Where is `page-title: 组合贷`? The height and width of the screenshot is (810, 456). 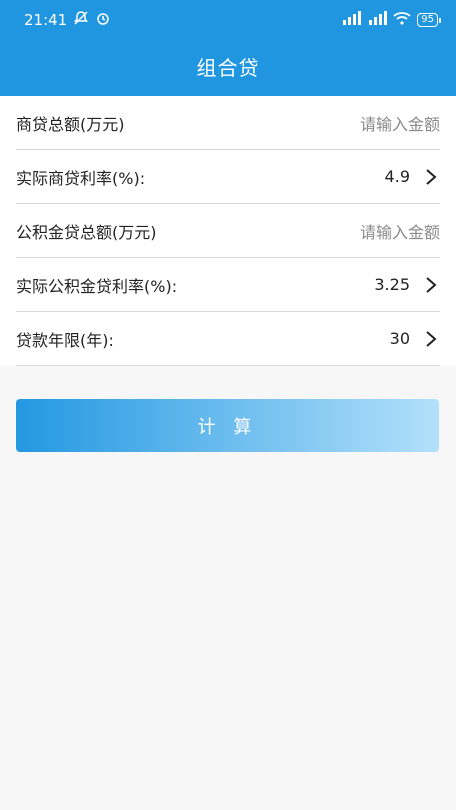 page-title: 组合贷 is located at coordinates (228, 68).